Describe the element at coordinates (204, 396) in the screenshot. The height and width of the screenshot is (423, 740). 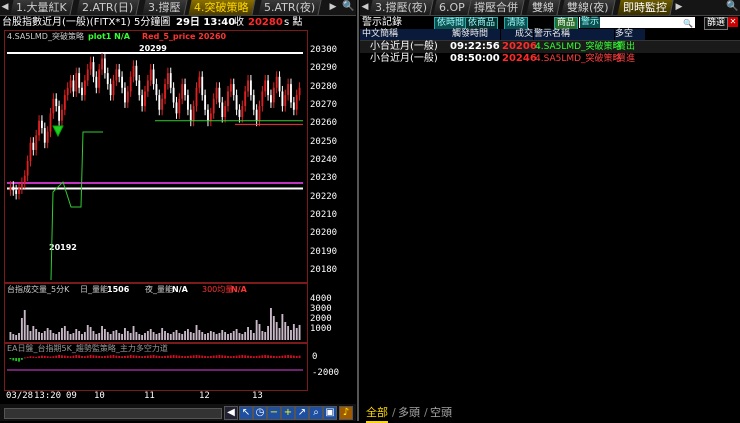
I see `x-axis-tick: 12` at that location.